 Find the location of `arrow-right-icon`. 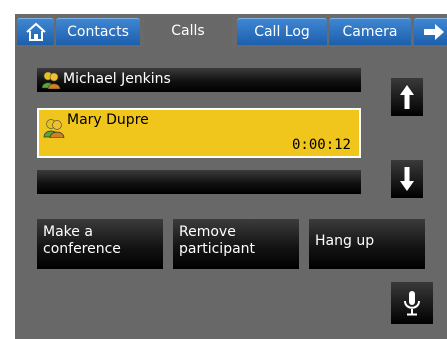

arrow-right-icon is located at coordinates (434, 32).